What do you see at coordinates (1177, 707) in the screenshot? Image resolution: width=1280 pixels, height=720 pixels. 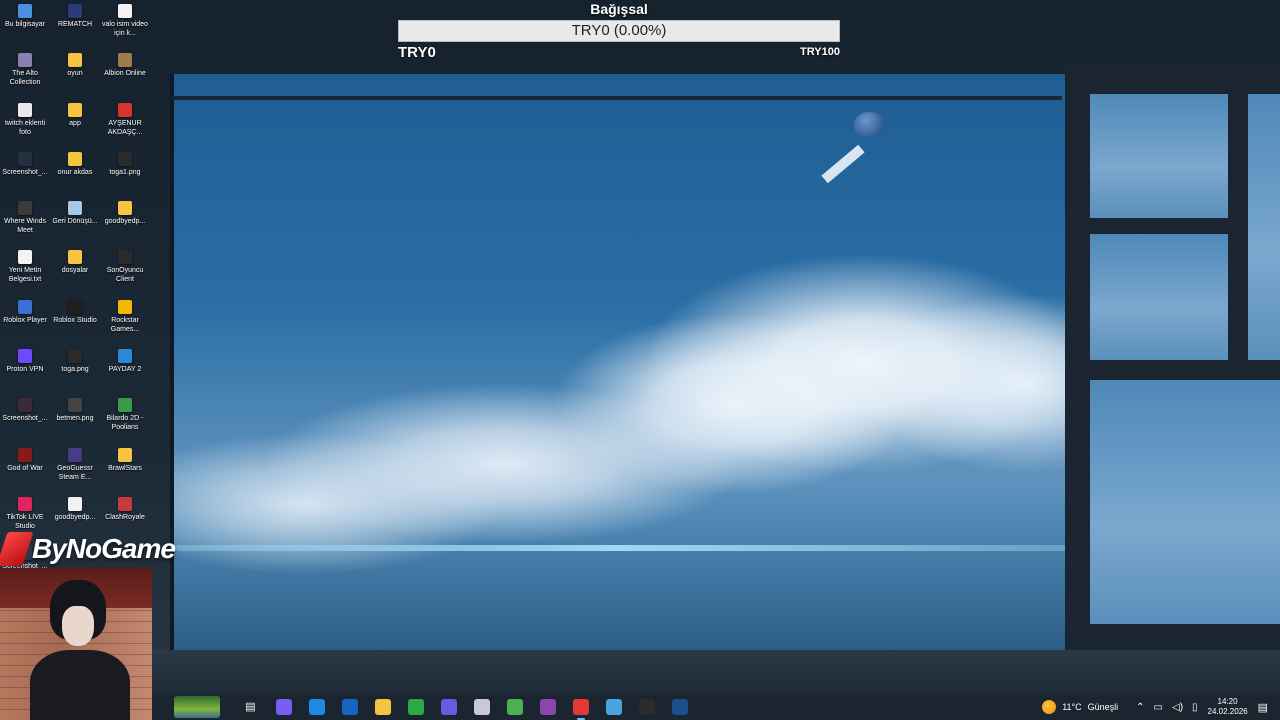 I see `volume-icon: ◁)` at bounding box center [1177, 707].